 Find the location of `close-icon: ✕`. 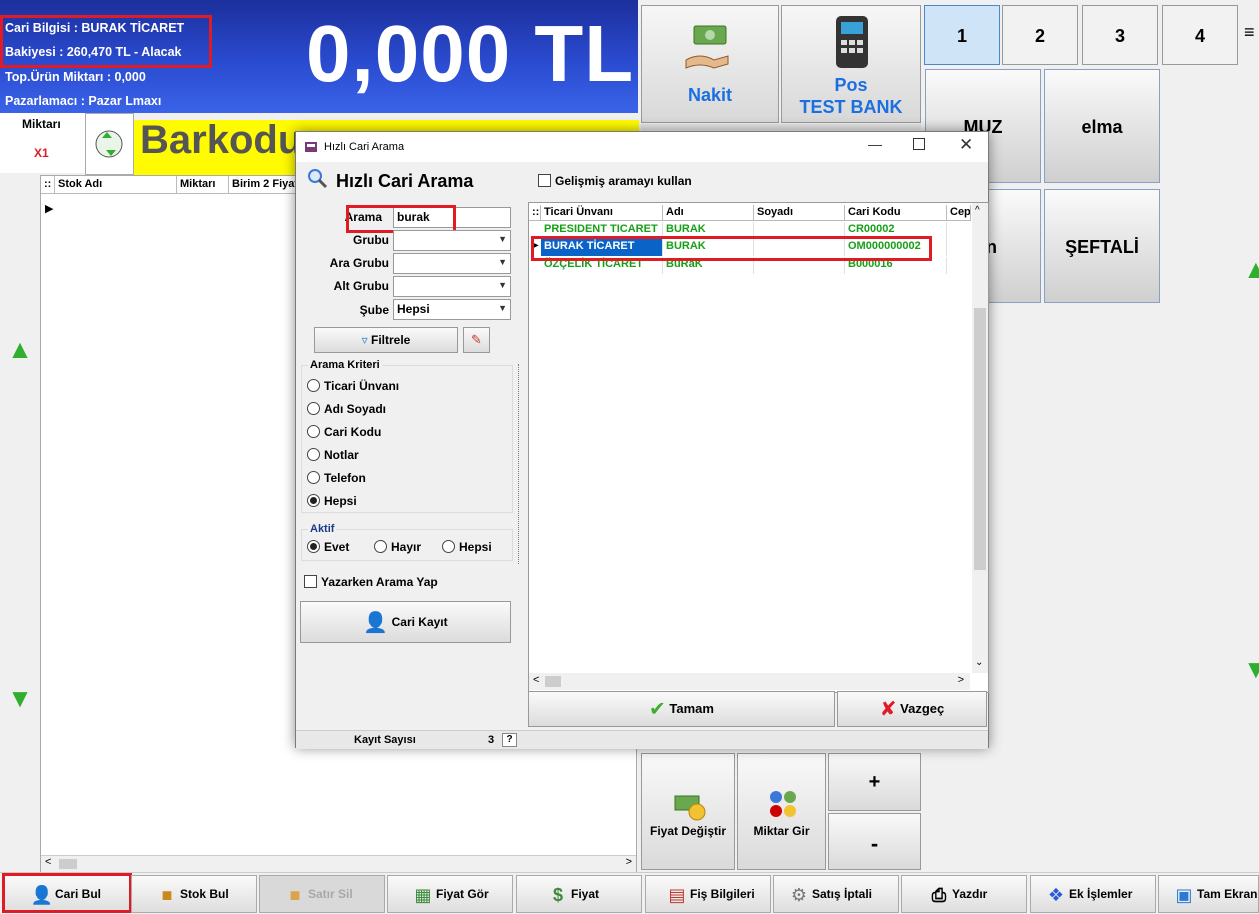

close-icon: ✕ is located at coordinates (966, 145).